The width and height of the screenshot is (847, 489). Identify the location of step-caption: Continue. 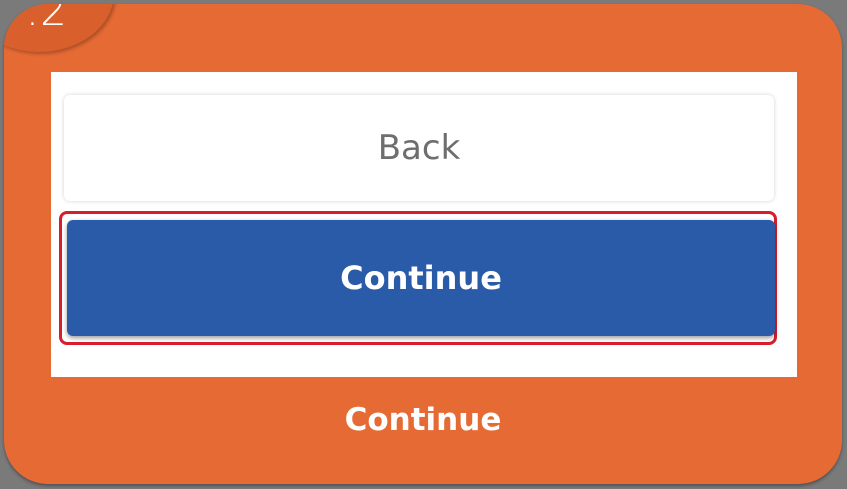
(423, 420).